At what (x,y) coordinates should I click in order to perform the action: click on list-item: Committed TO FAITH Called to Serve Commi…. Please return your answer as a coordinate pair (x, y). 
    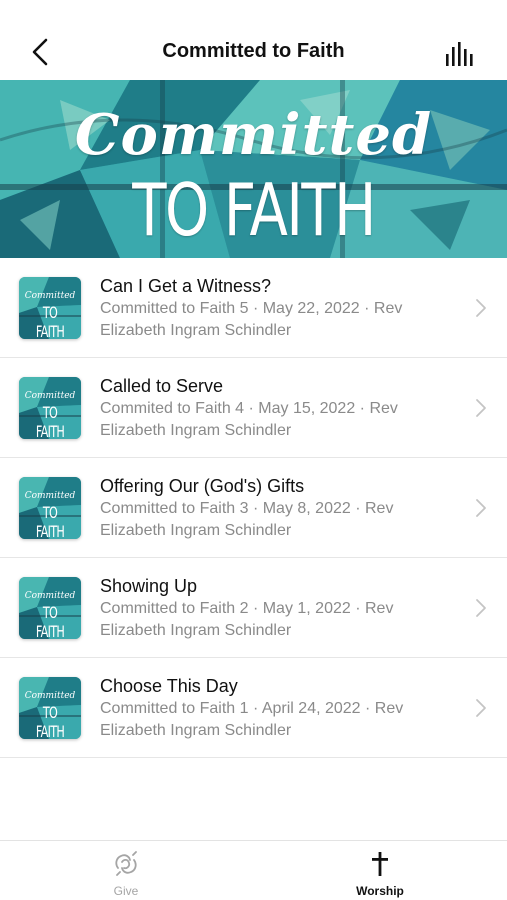
    Looking at the image, I should click on (253, 408).